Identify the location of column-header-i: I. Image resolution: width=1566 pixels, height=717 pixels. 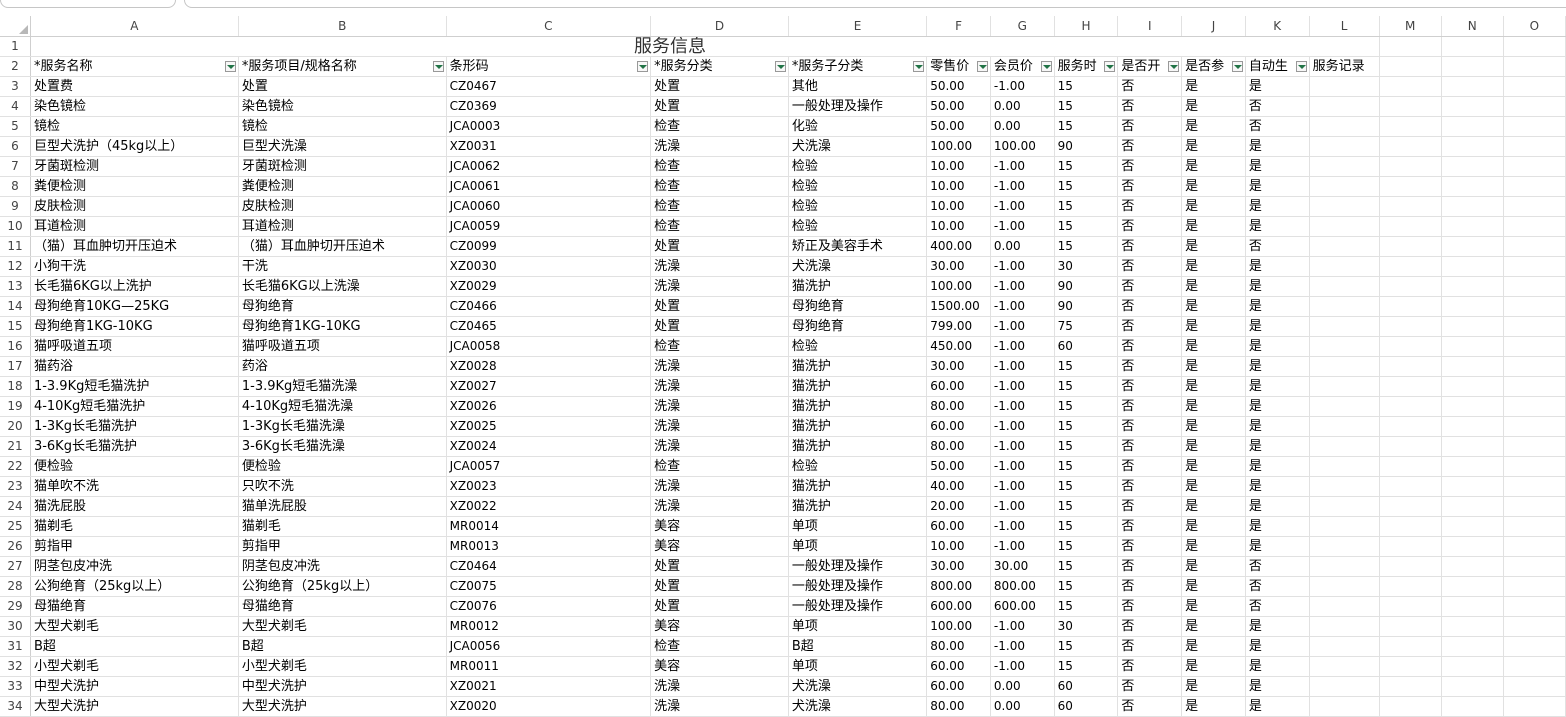
(1150, 26).